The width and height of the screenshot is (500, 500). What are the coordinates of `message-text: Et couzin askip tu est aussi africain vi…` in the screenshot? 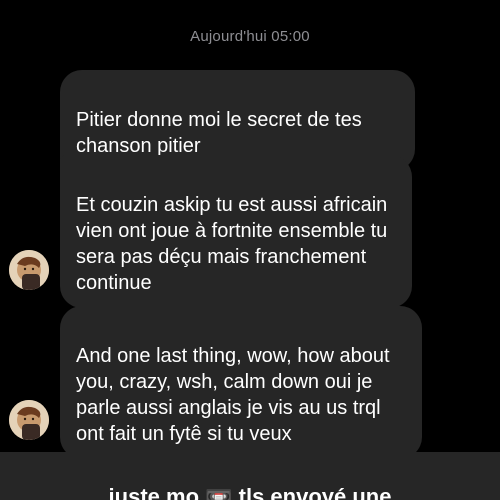 It's located at (232, 244).